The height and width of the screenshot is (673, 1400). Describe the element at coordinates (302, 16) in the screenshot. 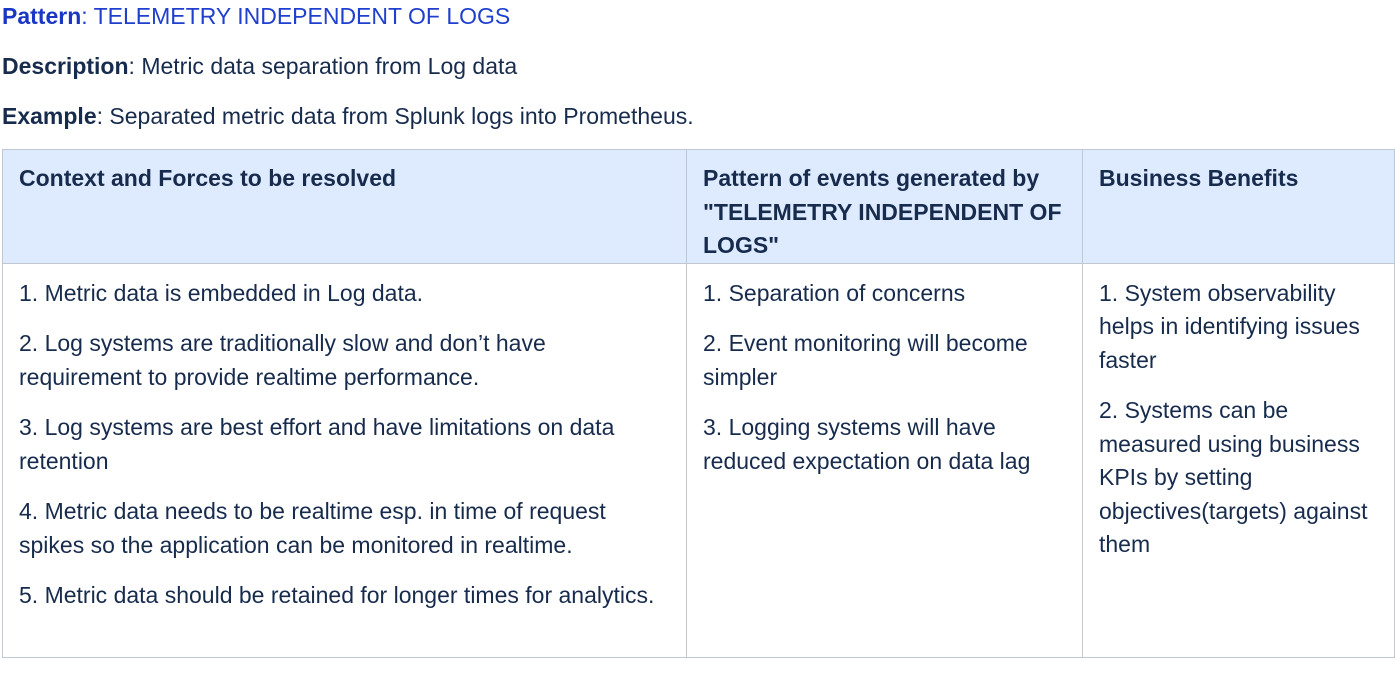

I see `pattern-value: TELEMETRY INDEPENDENT OF LOGS` at that location.